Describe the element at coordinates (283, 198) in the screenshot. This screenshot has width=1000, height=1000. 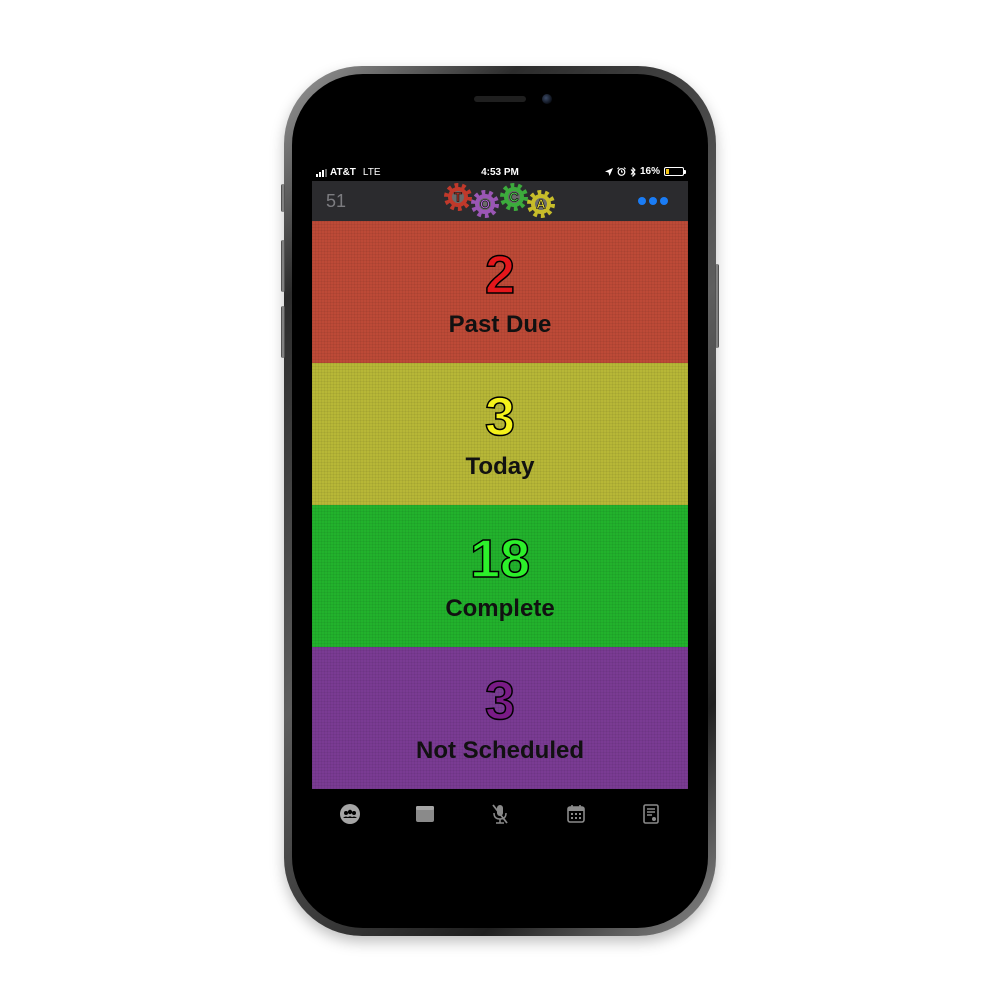
I see `side-switch` at that location.